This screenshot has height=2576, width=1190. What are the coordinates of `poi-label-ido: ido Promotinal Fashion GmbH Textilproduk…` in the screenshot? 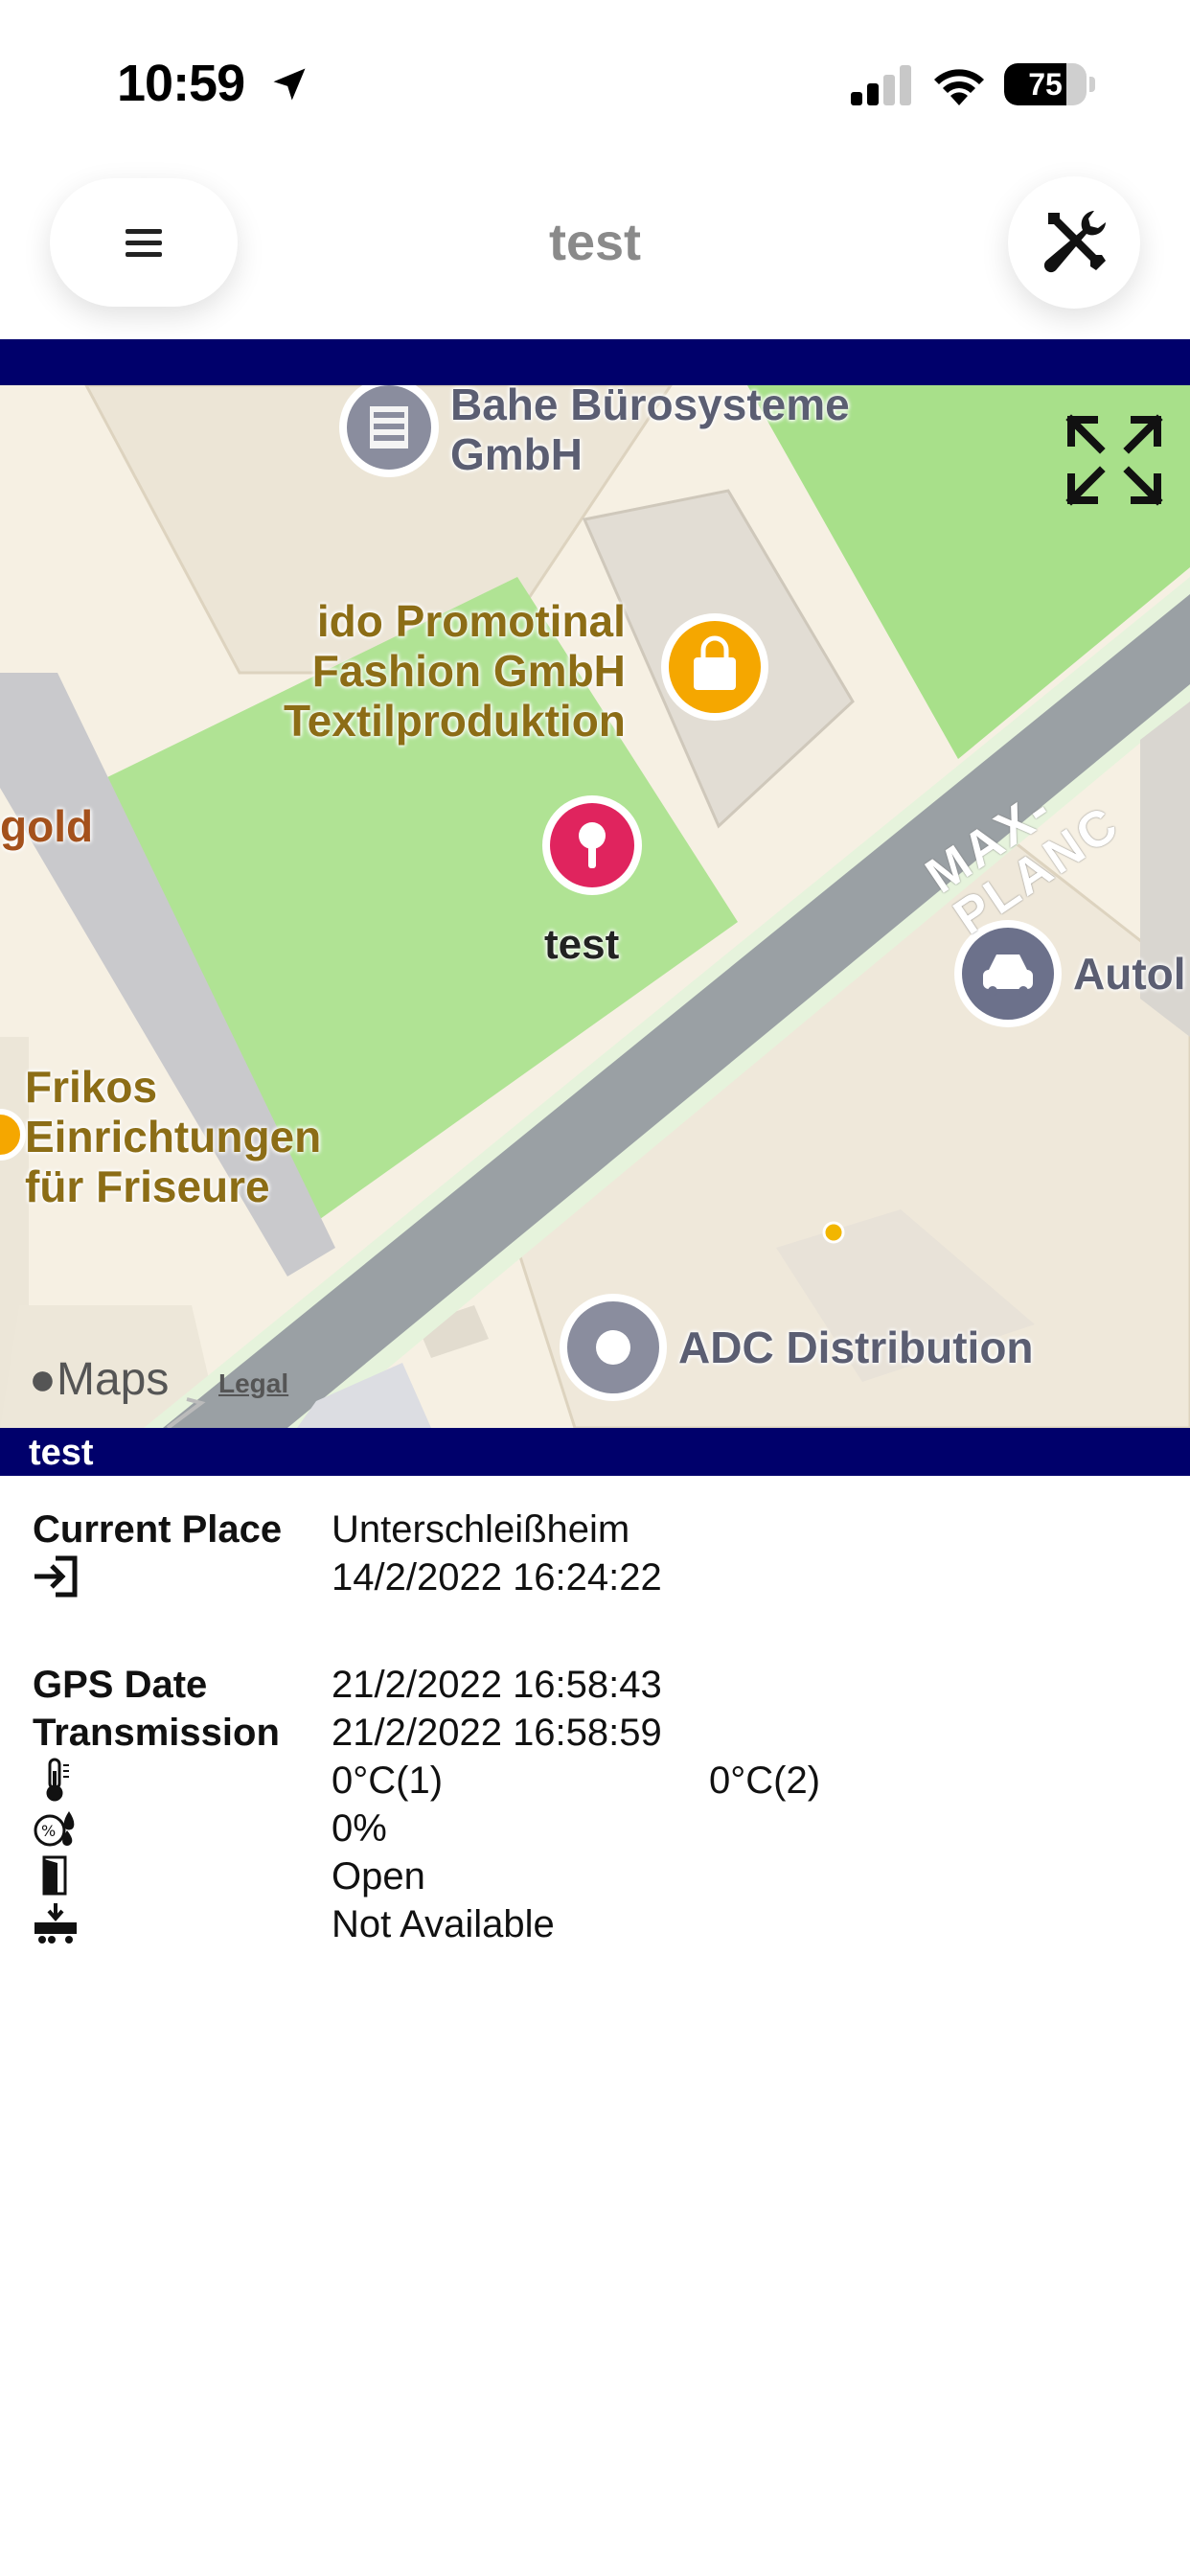 It's located at (455, 671).